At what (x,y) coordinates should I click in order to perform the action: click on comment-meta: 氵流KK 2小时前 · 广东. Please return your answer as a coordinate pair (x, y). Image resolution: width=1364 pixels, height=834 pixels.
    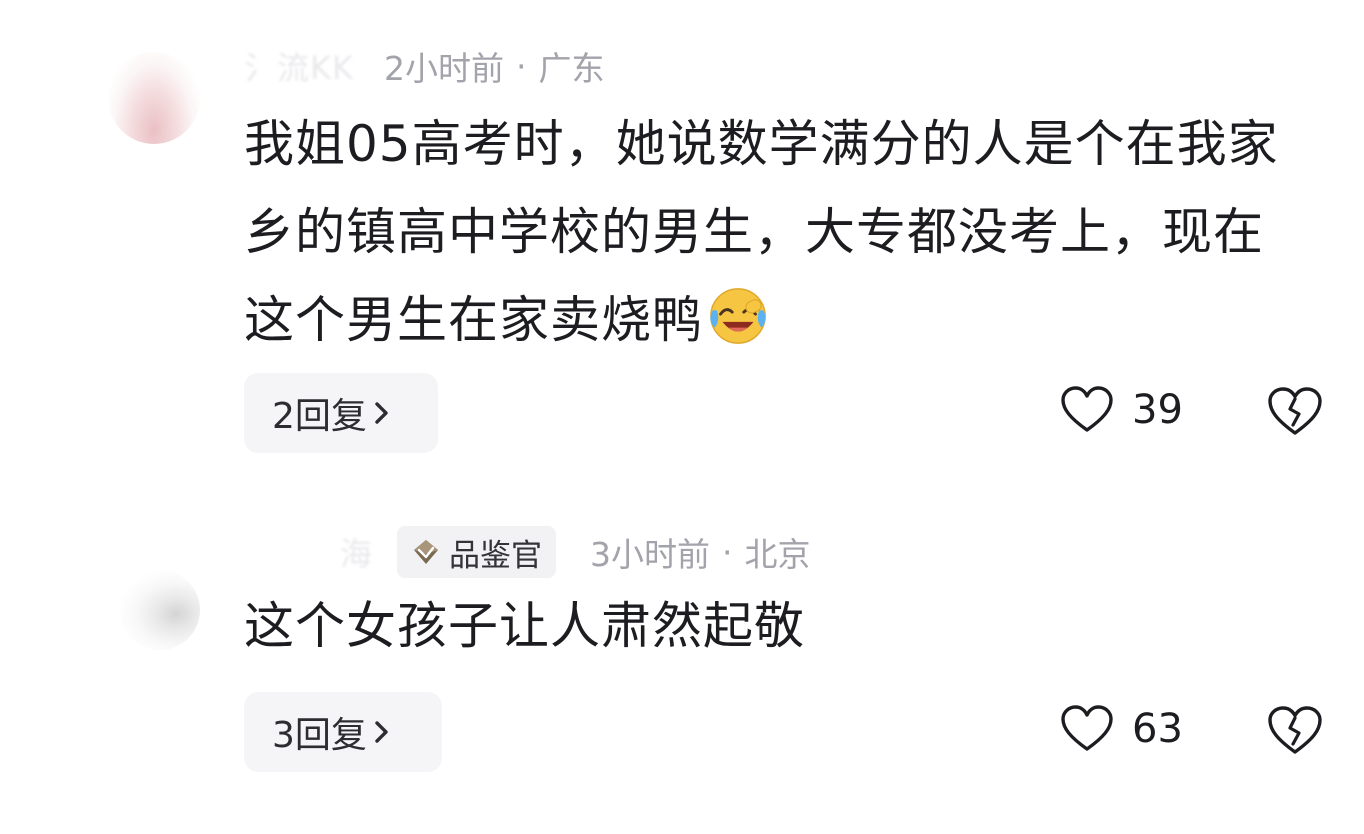
    Looking at the image, I should click on (424, 66).